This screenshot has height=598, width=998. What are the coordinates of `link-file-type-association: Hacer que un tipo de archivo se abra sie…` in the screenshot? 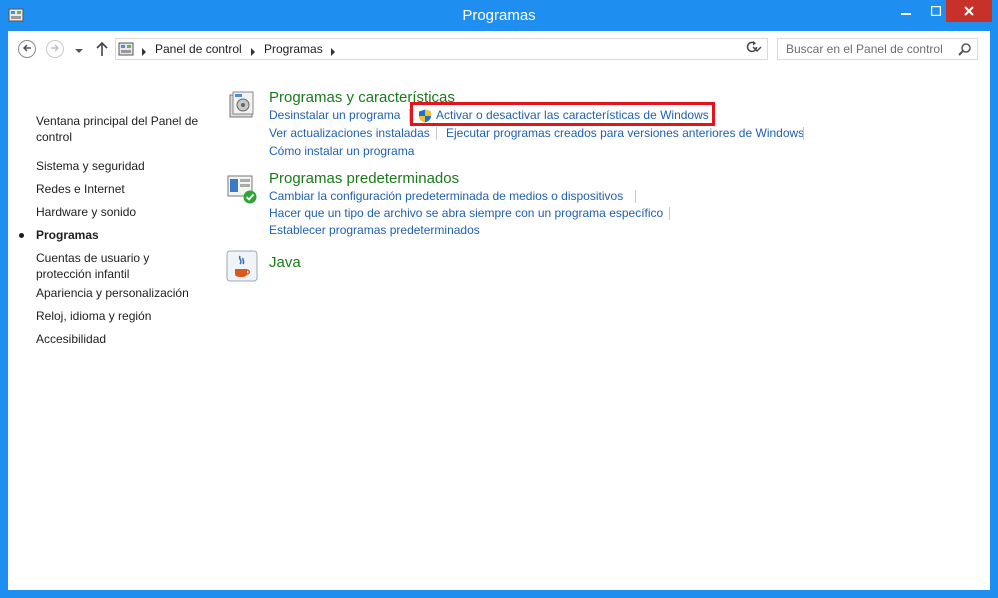 It's located at (466, 213).